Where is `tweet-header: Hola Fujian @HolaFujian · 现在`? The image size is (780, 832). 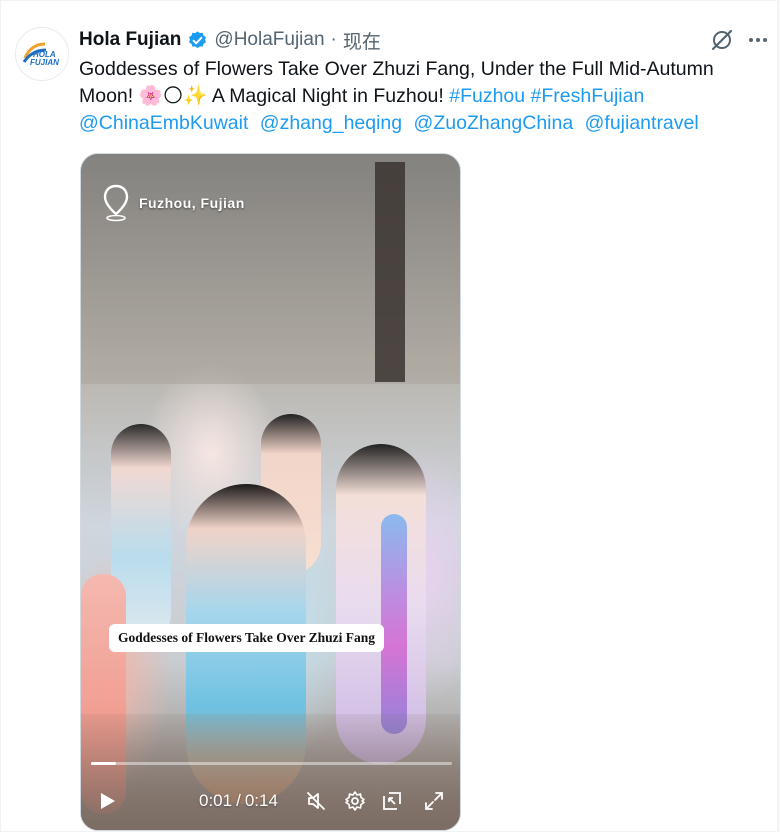 tweet-header: Hola Fujian @HolaFujian · 现在 is located at coordinates (230, 40).